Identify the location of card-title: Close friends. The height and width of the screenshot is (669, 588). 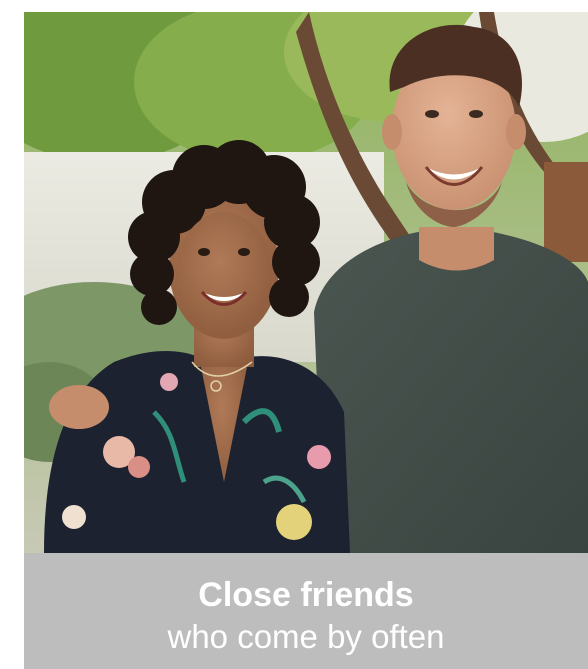
(306, 595).